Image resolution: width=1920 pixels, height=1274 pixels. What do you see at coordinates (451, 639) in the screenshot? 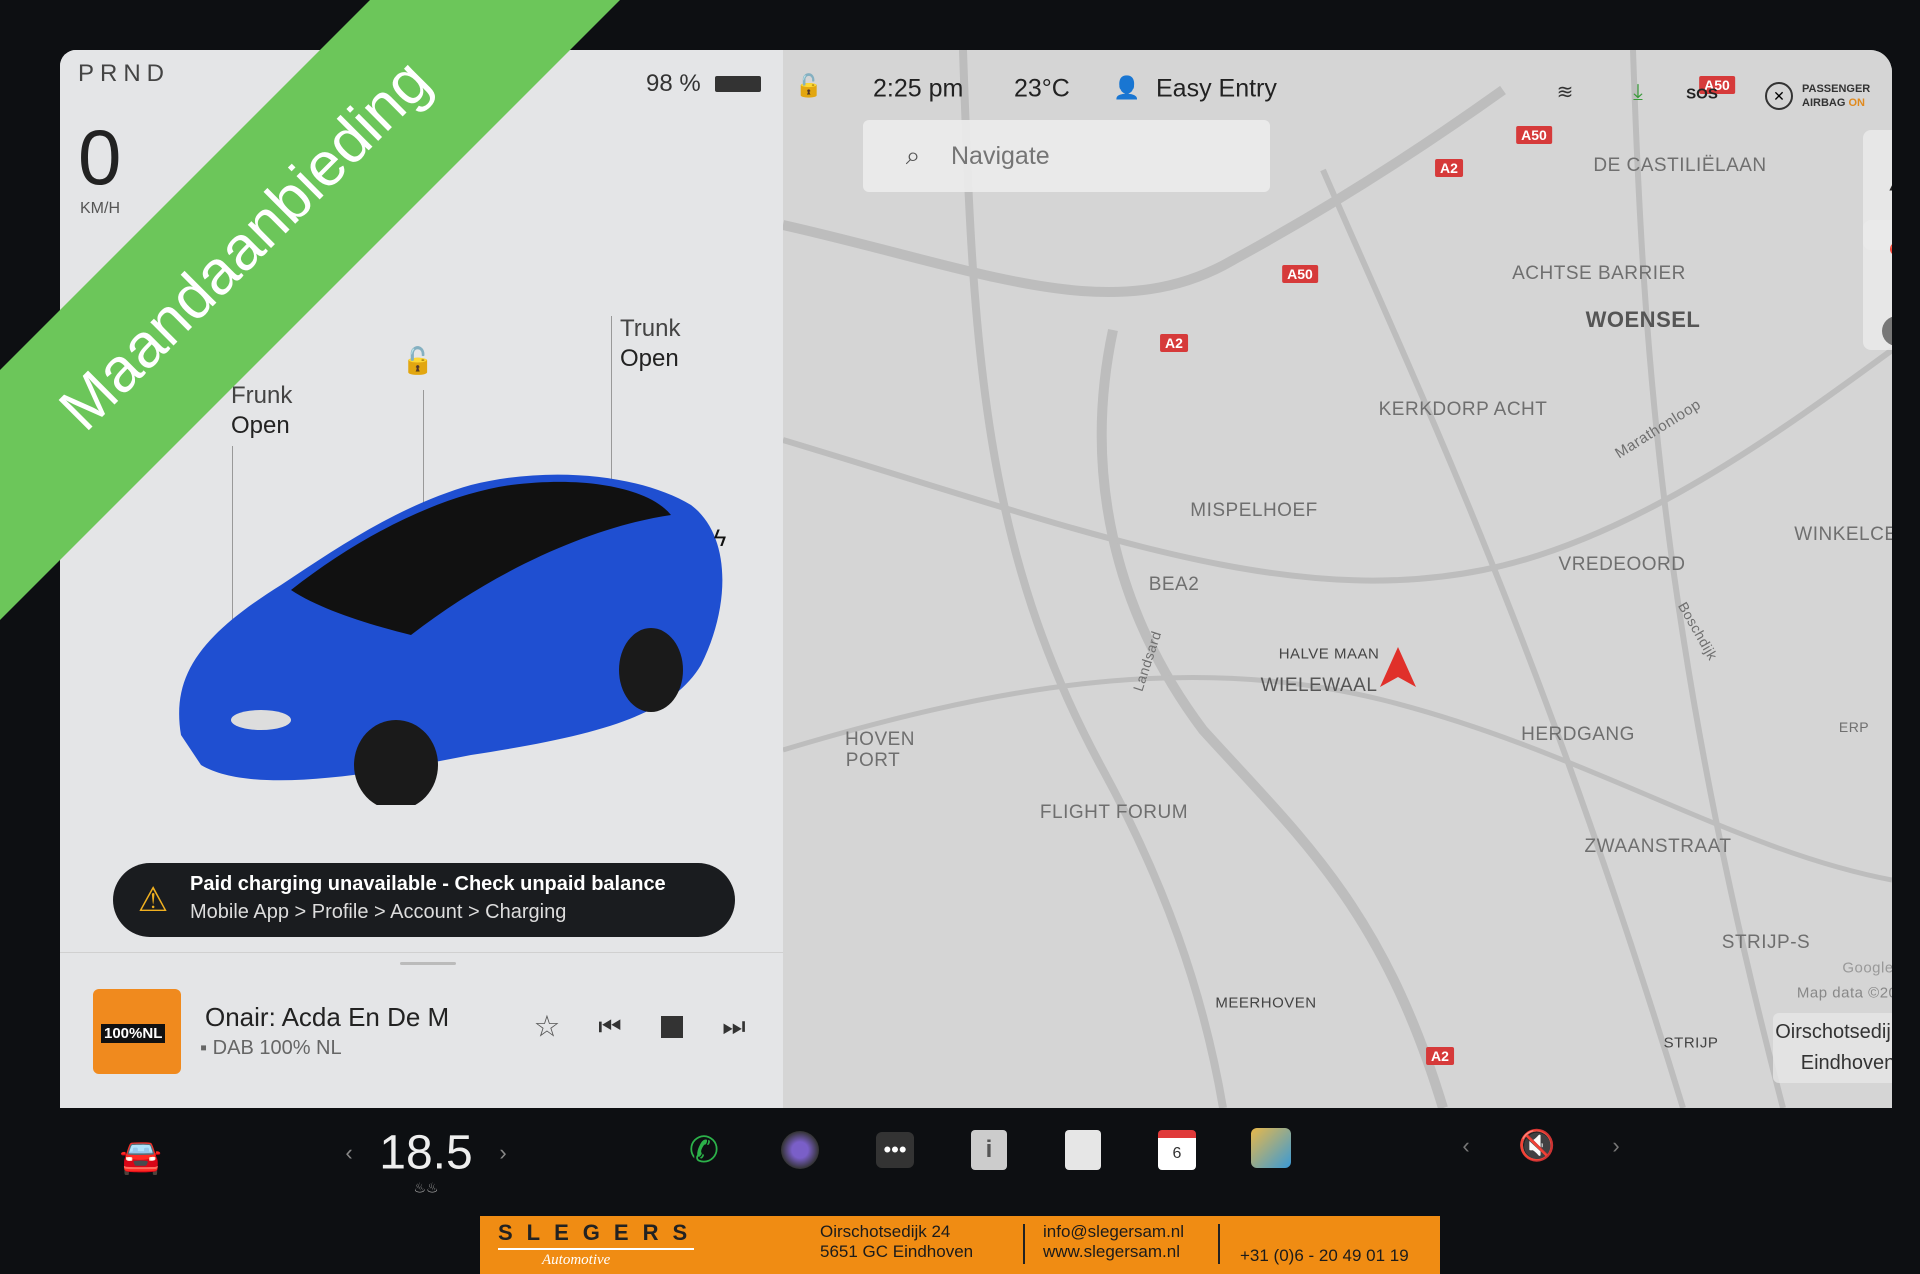
I see `car-image` at bounding box center [451, 639].